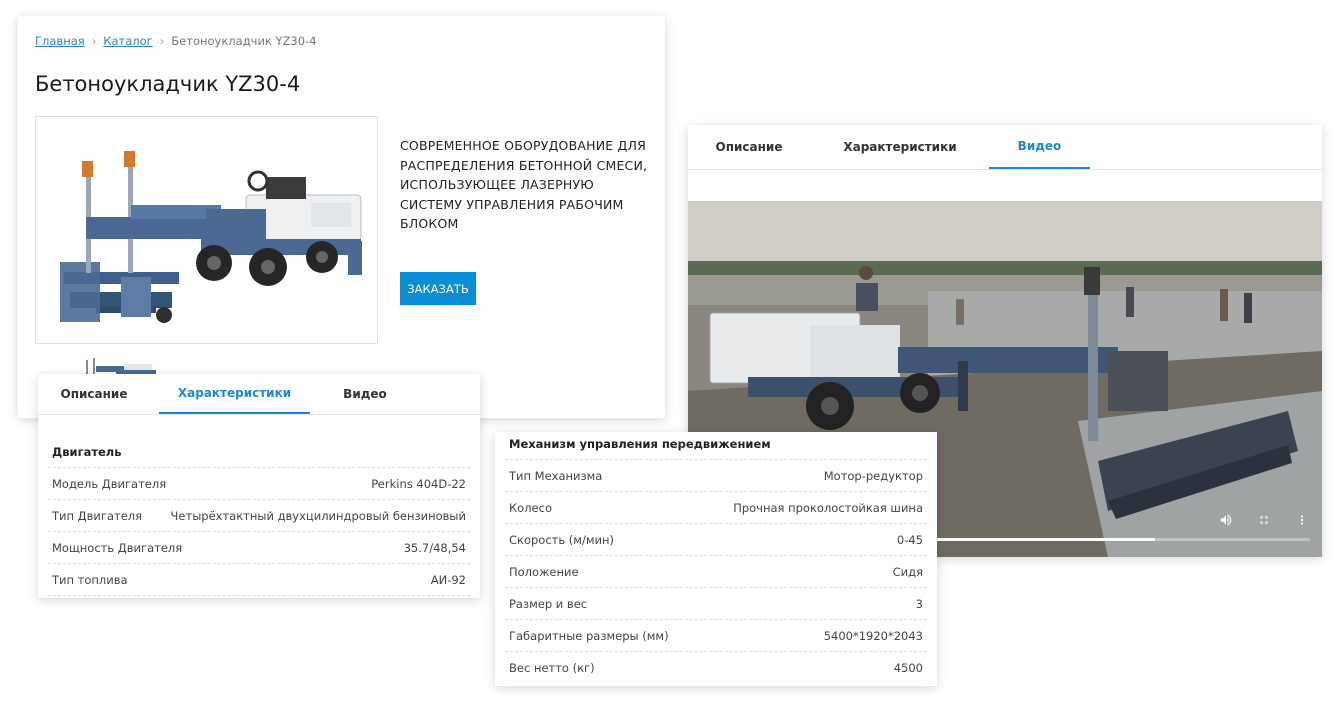 This screenshot has width=1340, height=702. Describe the element at coordinates (117, 547) in the screenshot. I see `spec-label: Мощность Двигателя` at that location.